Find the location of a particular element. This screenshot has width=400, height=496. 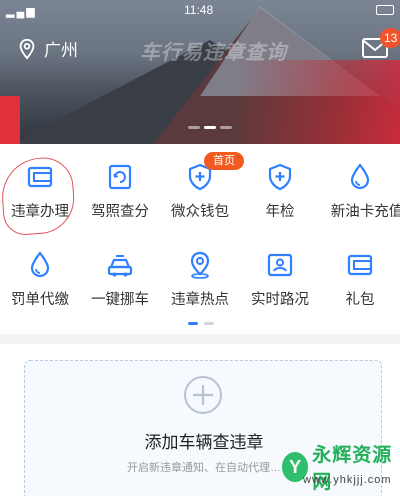

city-selector: 广州 is located at coordinates (47, 48).